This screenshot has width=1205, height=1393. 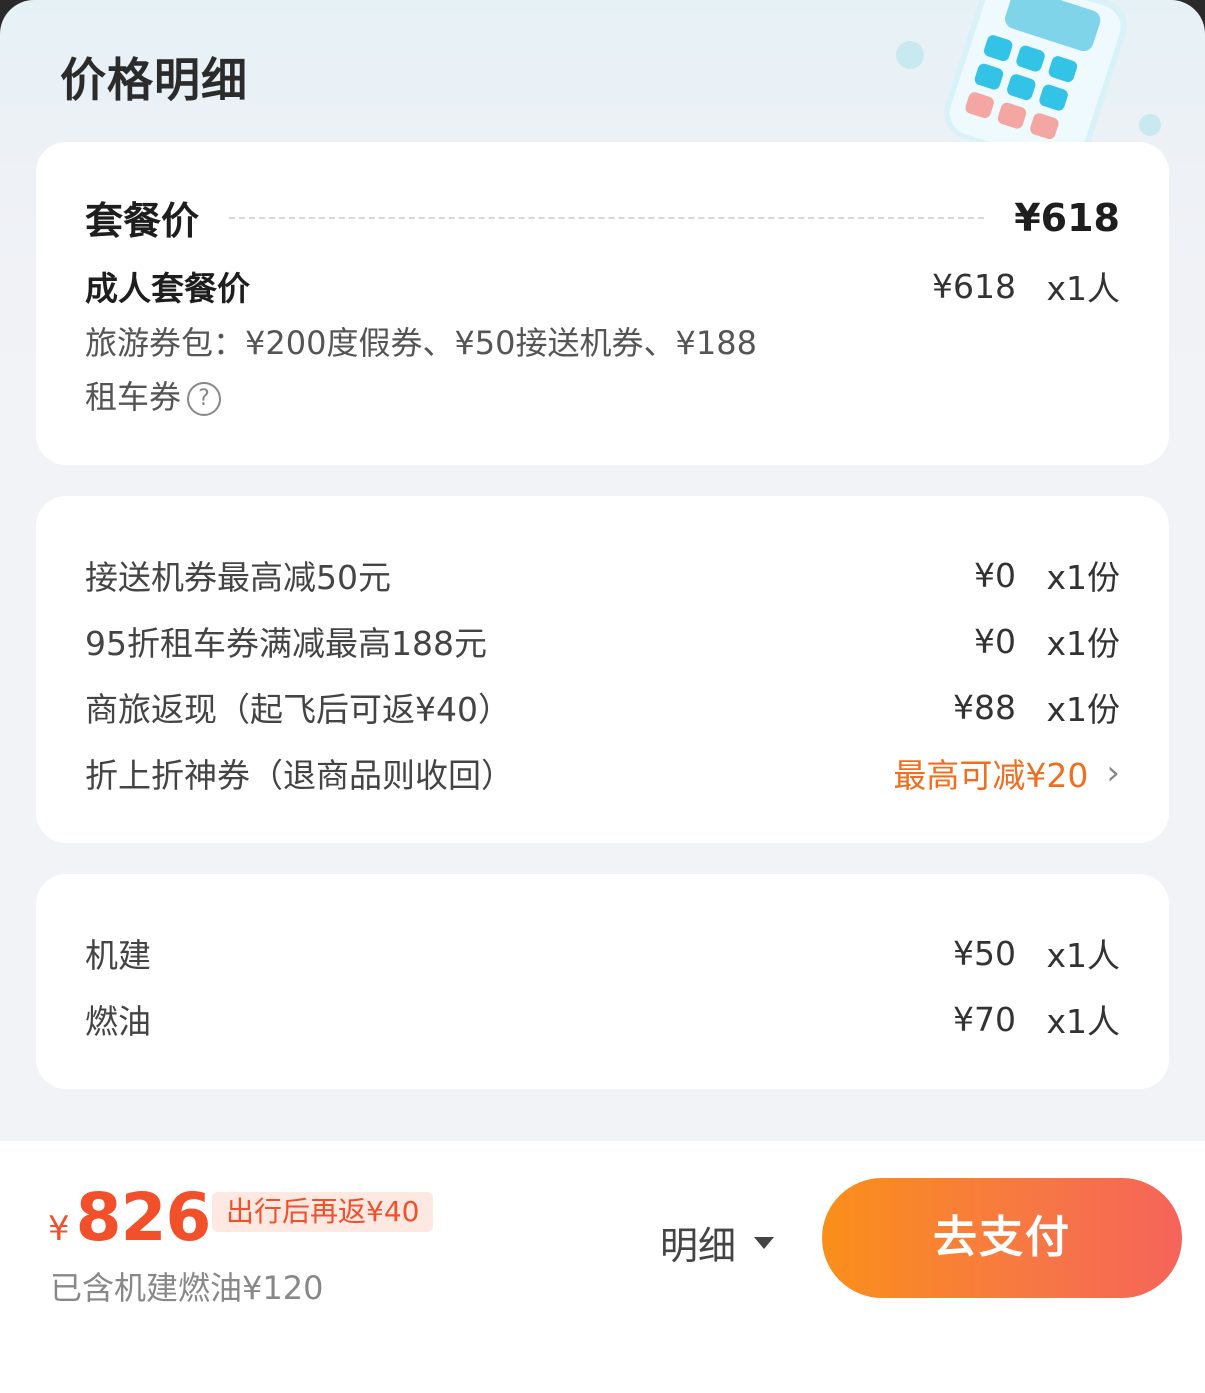 I want to click on package-price-label: 套餐价, so click(x=142, y=221).